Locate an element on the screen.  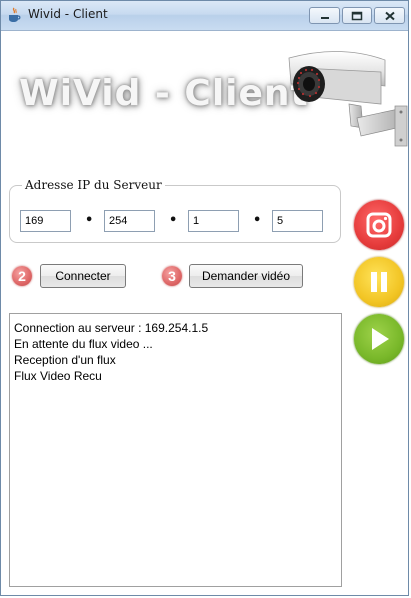
java-app-icon is located at coordinates (15, 14).